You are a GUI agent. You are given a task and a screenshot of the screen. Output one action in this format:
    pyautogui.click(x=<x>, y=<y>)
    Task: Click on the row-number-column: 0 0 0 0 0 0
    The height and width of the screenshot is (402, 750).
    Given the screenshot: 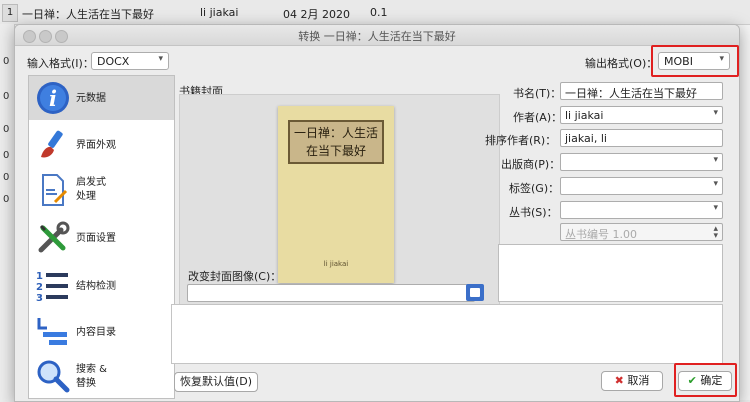 What is the action you would take?
    pyautogui.click(x=7, y=212)
    